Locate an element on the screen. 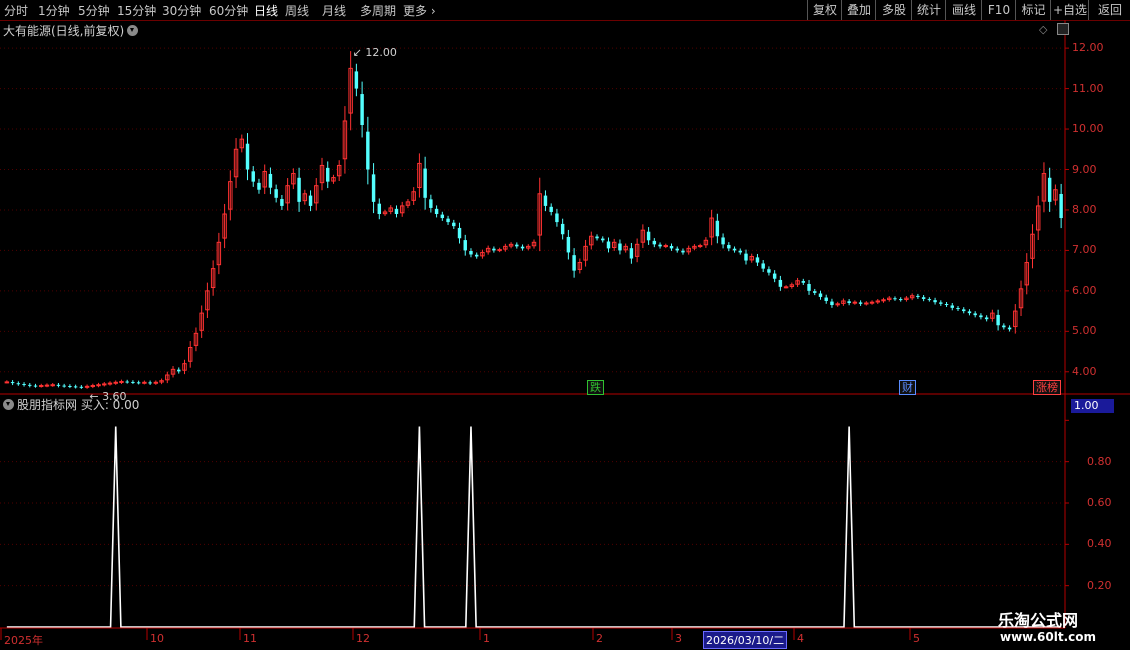 The width and height of the screenshot is (1130, 650). indicator-y-tick-label: 0.80 is located at coordinates (1099, 461).